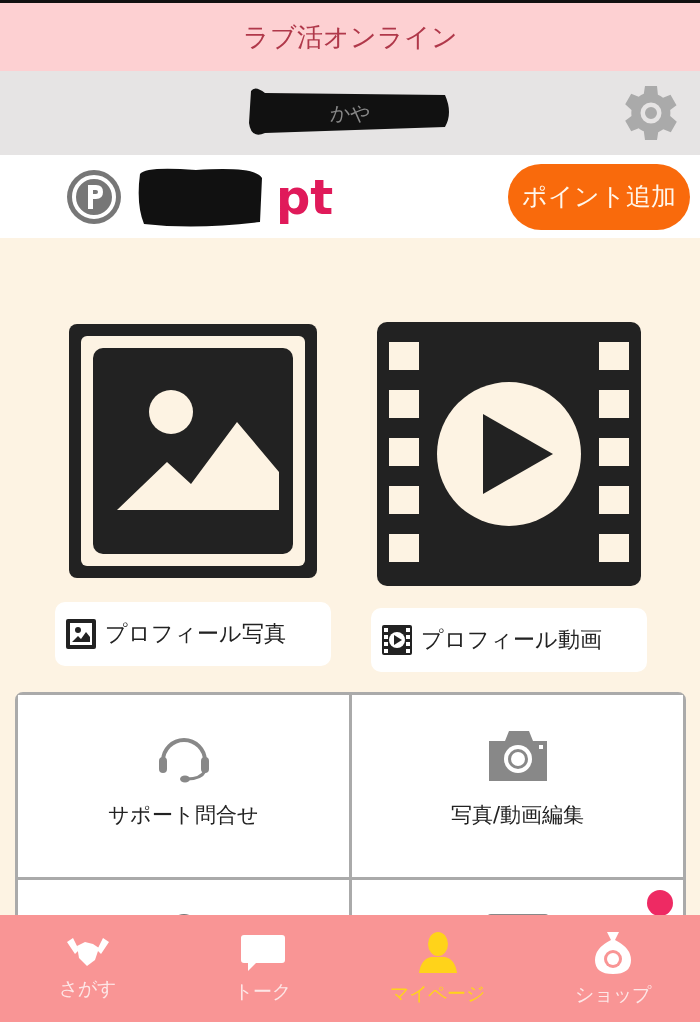 The image size is (700, 1022). Describe the element at coordinates (193, 451) in the screenshot. I see `picture-frame-icon` at that location.